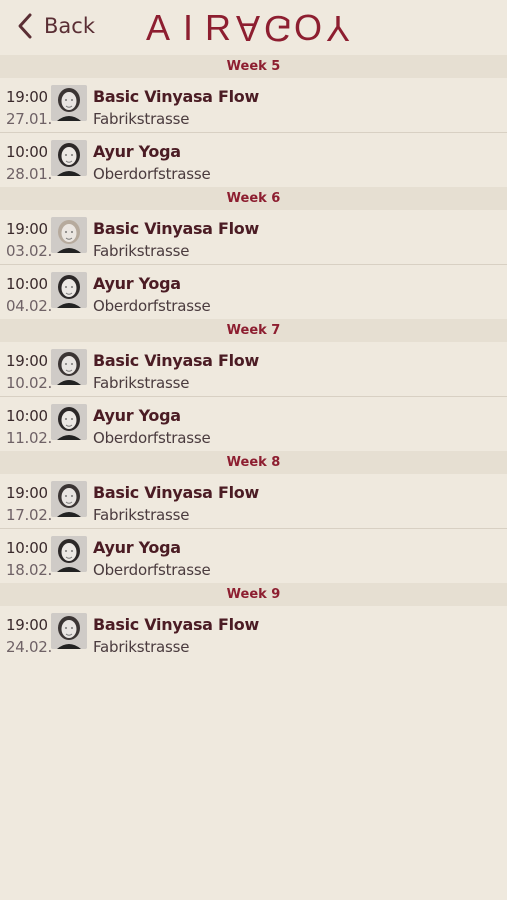 The width and height of the screenshot is (507, 900). Describe the element at coordinates (29, 515) in the screenshot. I see `class-date: 17.02.` at that location.